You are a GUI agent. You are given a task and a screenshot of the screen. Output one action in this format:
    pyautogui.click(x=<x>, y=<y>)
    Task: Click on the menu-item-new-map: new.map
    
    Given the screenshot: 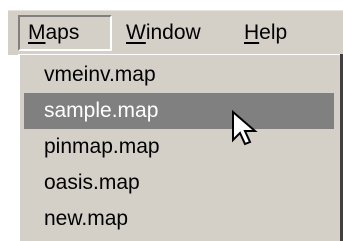 What is the action you would take?
    pyautogui.click(x=179, y=219)
    